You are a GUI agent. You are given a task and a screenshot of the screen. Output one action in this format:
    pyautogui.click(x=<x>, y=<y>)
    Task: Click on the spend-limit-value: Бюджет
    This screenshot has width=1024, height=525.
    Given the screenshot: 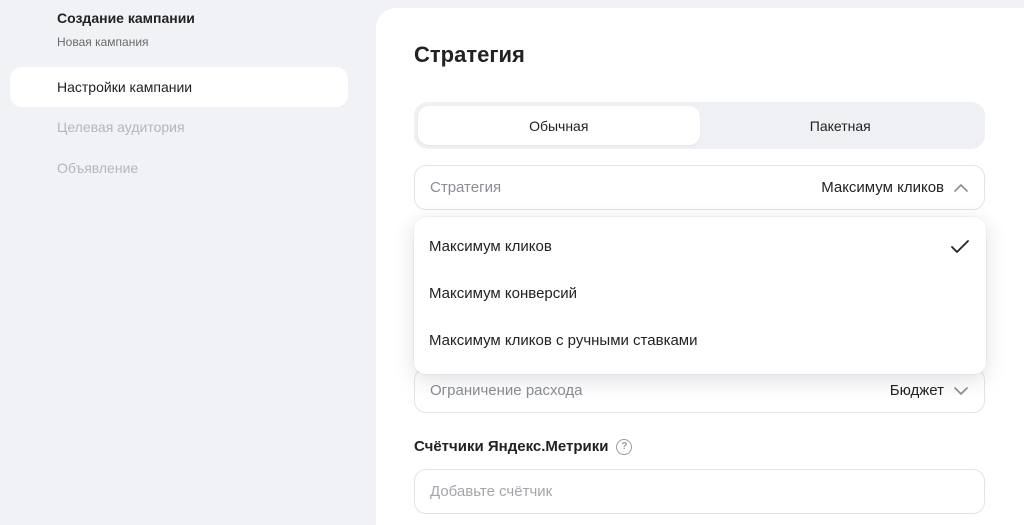 What is the action you would take?
    pyautogui.click(x=916, y=390)
    